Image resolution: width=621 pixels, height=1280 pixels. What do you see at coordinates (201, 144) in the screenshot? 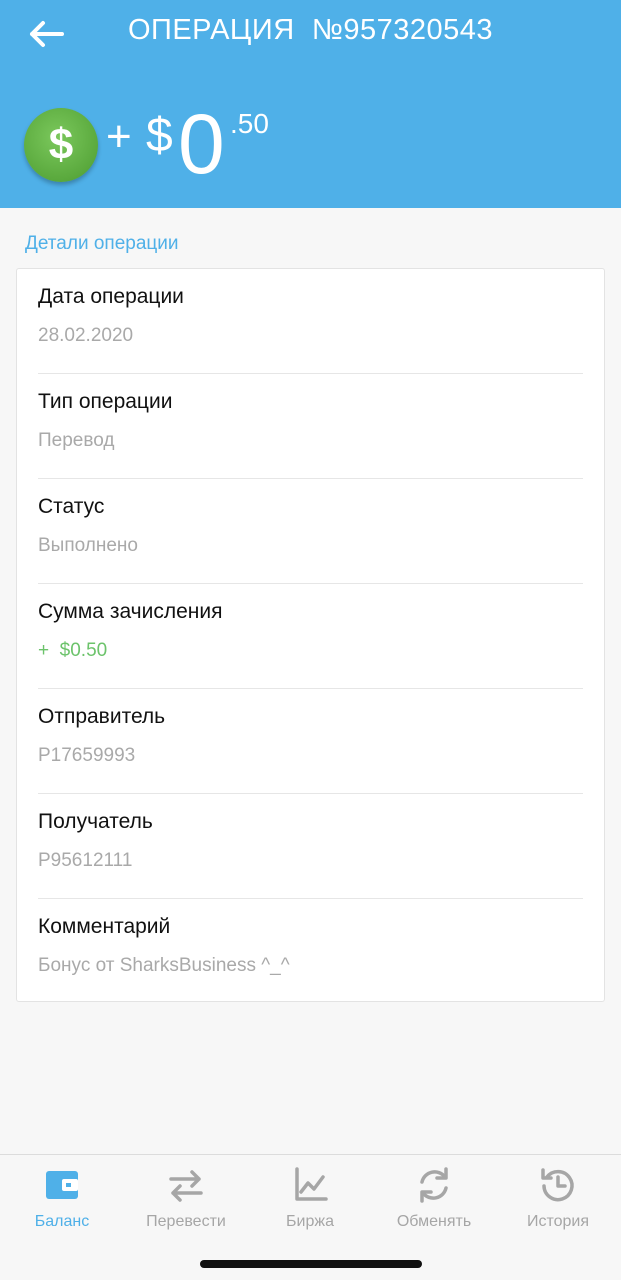
I see `amount-main: 0` at bounding box center [201, 144].